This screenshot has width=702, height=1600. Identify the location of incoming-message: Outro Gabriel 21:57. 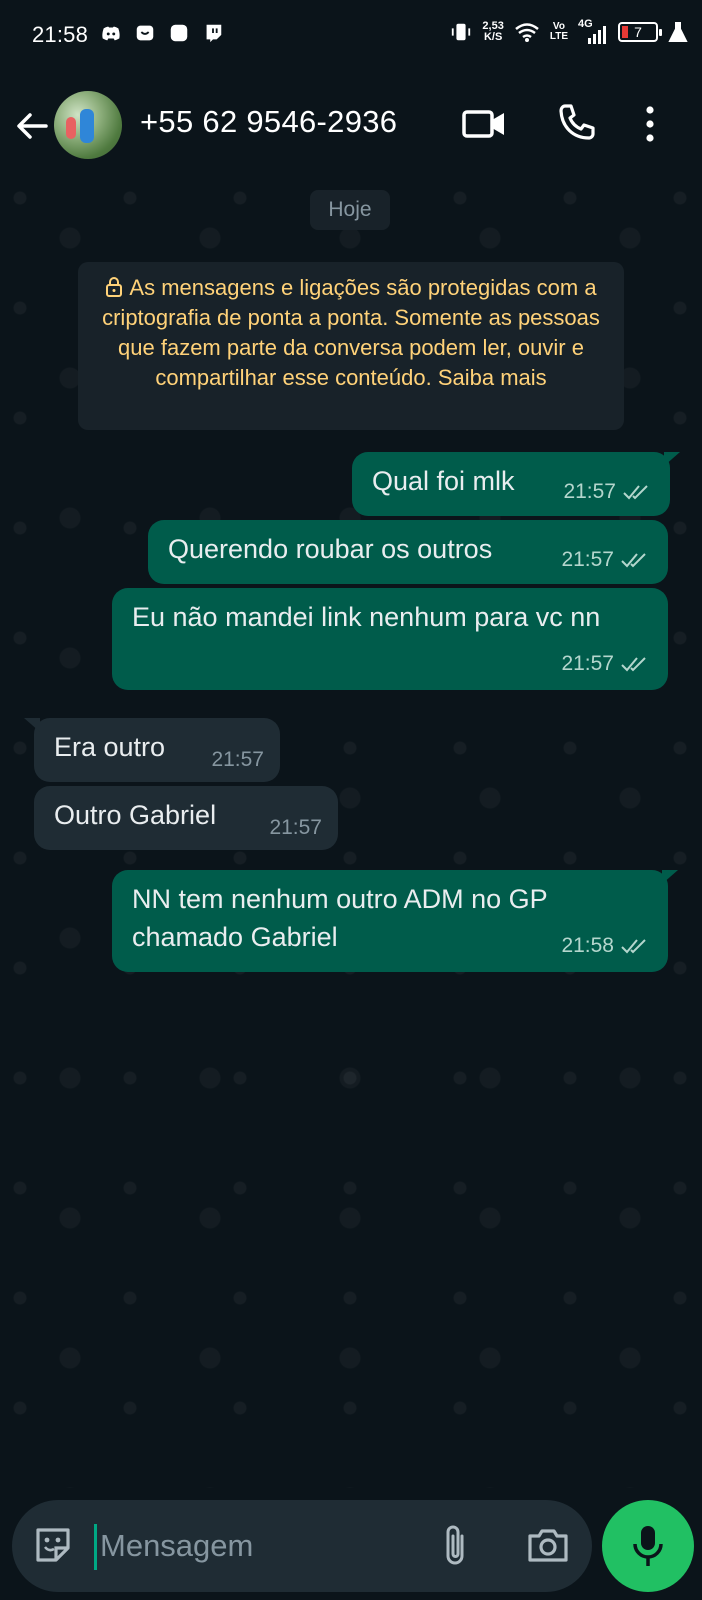
(186, 818).